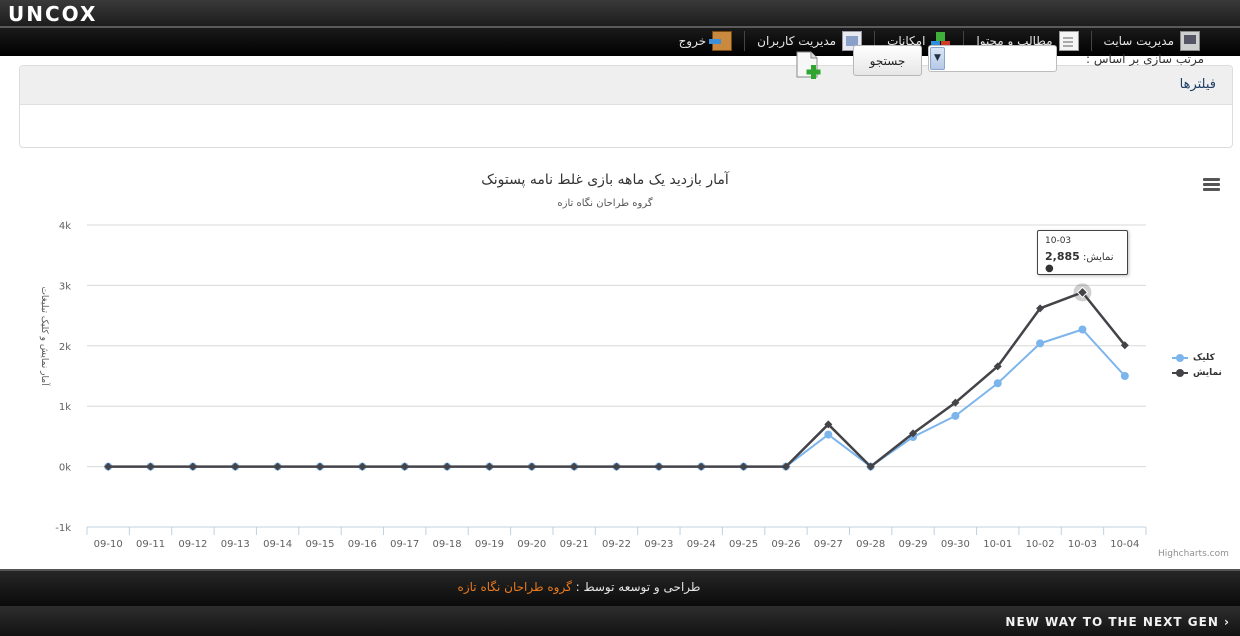 Image resolution: width=1240 pixels, height=636 pixels. What do you see at coordinates (808, 65) in the screenshot?
I see `add-document-icon` at bounding box center [808, 65].